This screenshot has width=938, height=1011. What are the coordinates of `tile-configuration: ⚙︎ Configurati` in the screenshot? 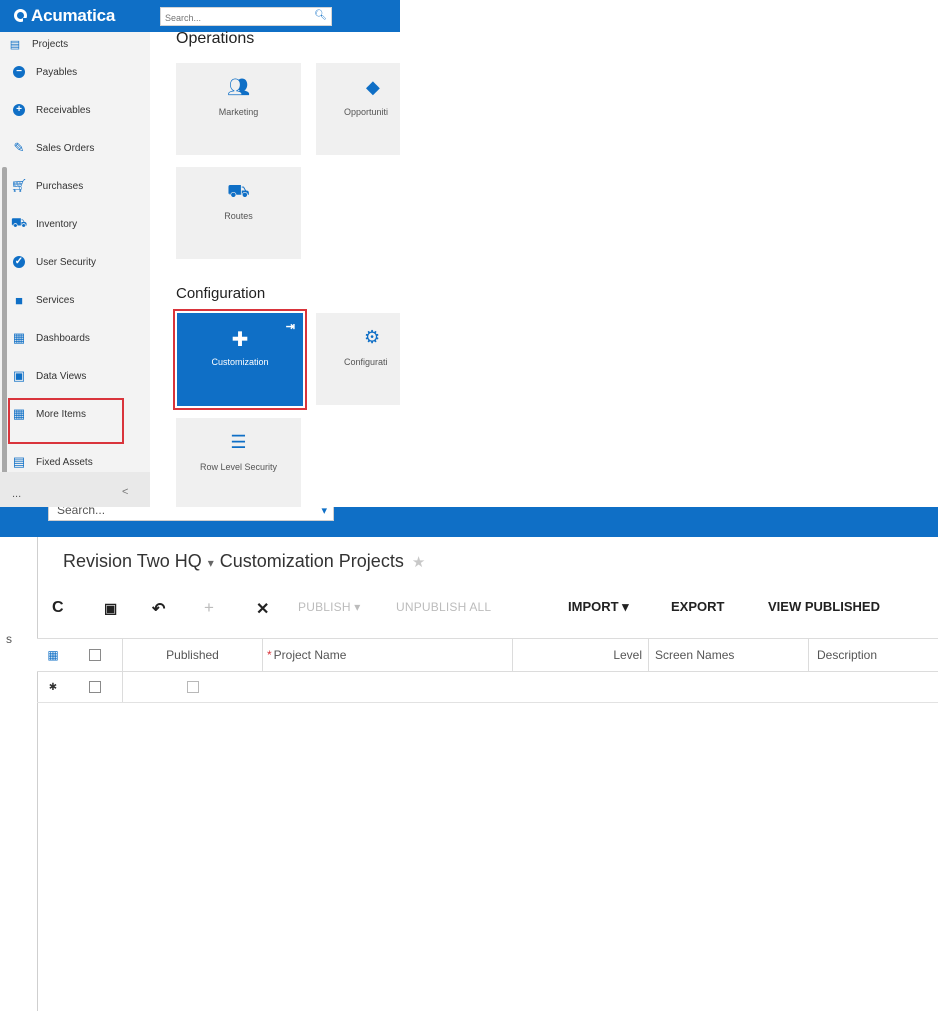 It's located at (358, 359).